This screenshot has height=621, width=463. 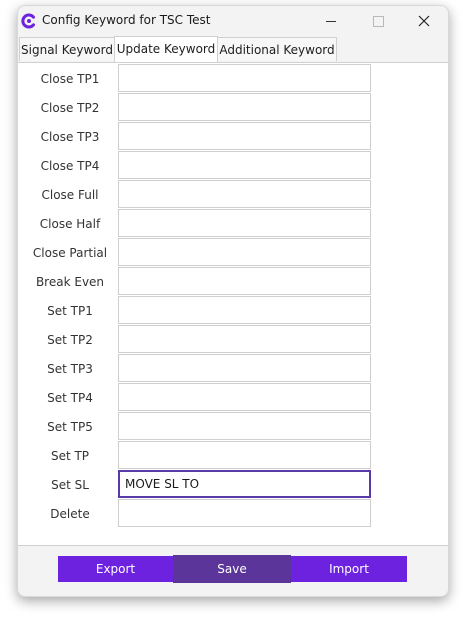 What do you see at coordinates (244, 513) in the screenshot?
I see `delete-field` at bounding box center [244, 513].